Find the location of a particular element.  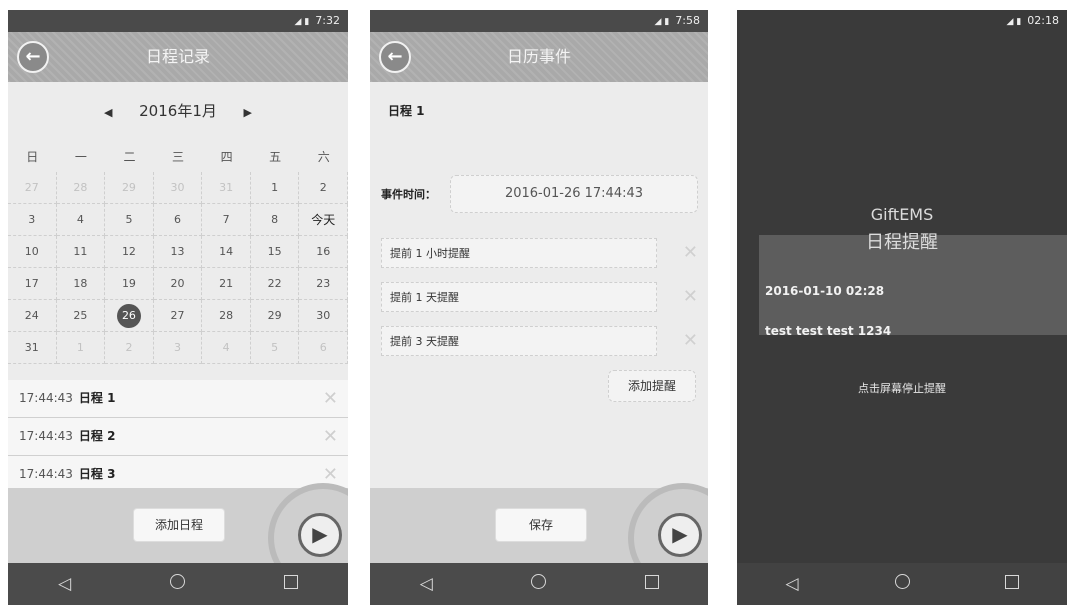

today-cell: 今天 is located at coordinates (323, 220).